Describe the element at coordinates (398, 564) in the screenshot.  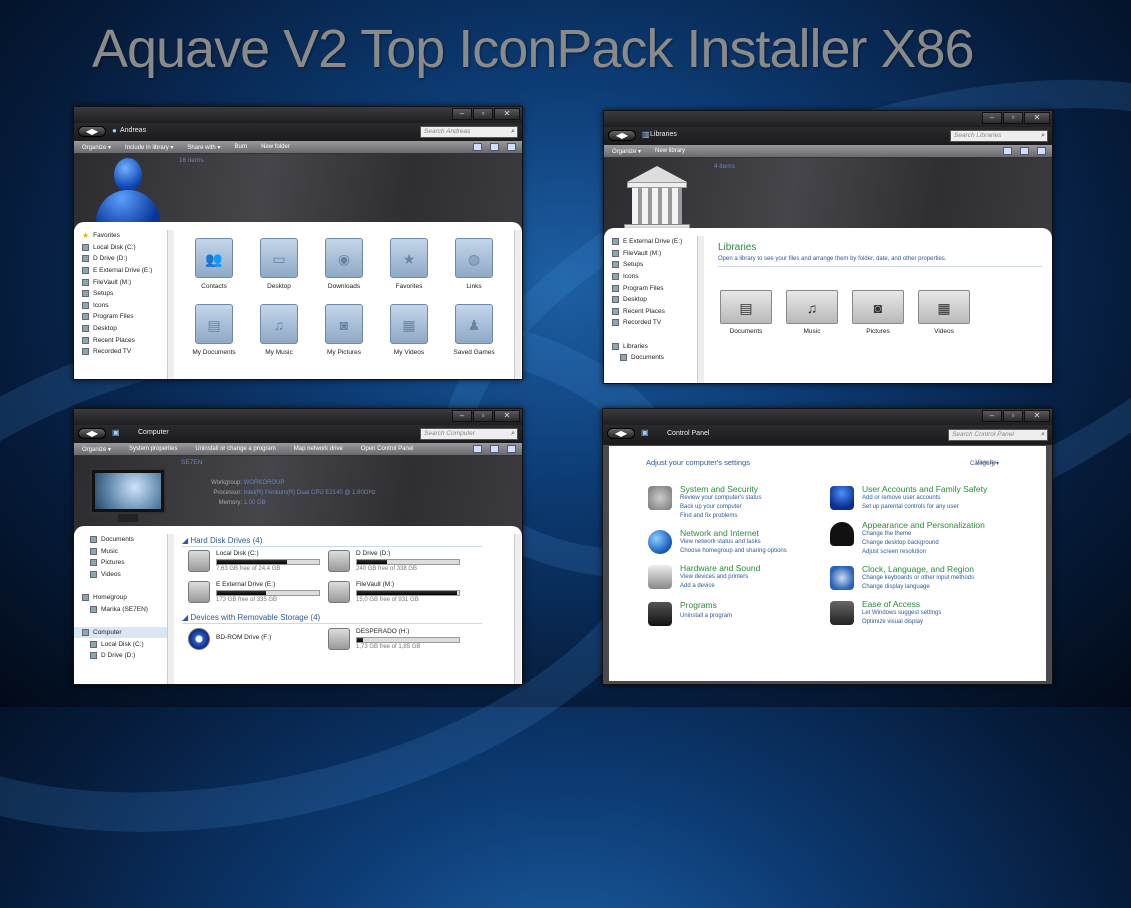
I see `drive-d: D Drive (D:) 240 GB free of 338 GB` at that location.